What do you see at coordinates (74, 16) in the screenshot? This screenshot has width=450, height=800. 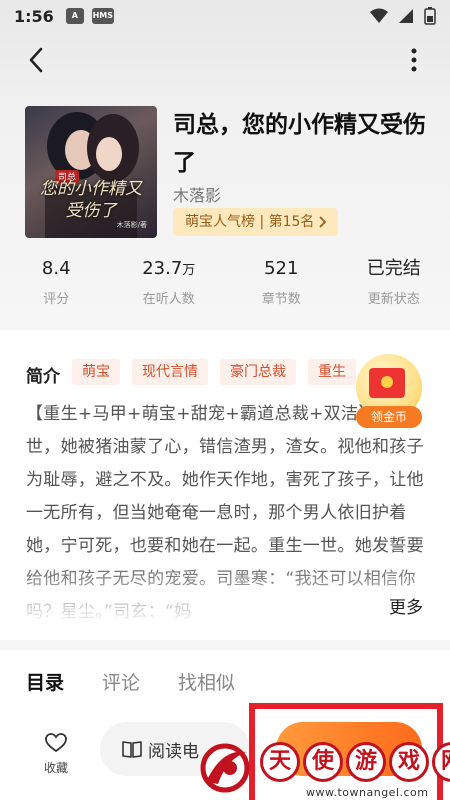 I see `a-app-icon: A` at bounding box center [74, 16].